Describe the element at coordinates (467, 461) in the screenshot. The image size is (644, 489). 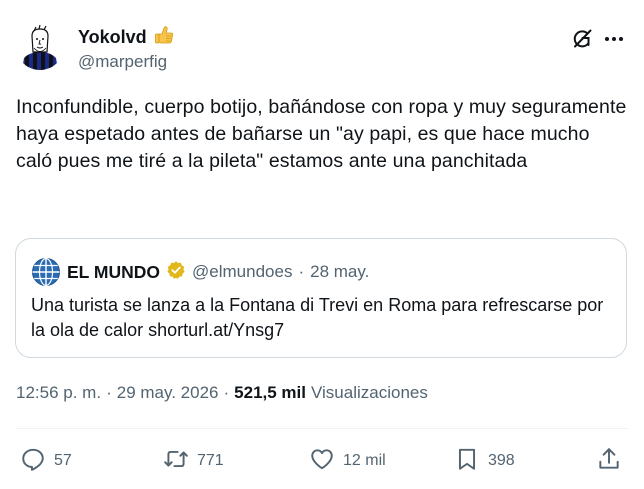
I see `bookmark-icon` at that location.